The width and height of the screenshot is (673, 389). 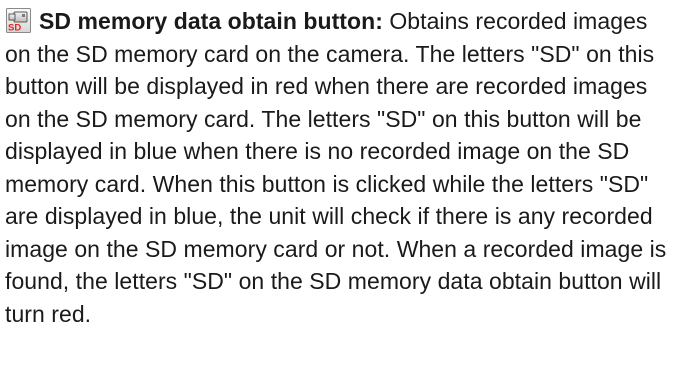 What do you see at coordinates (18, 20) in the screenshot?
I see `sd-memory-data-obtain-button-icon: SD` at bounding box center [18, 20].